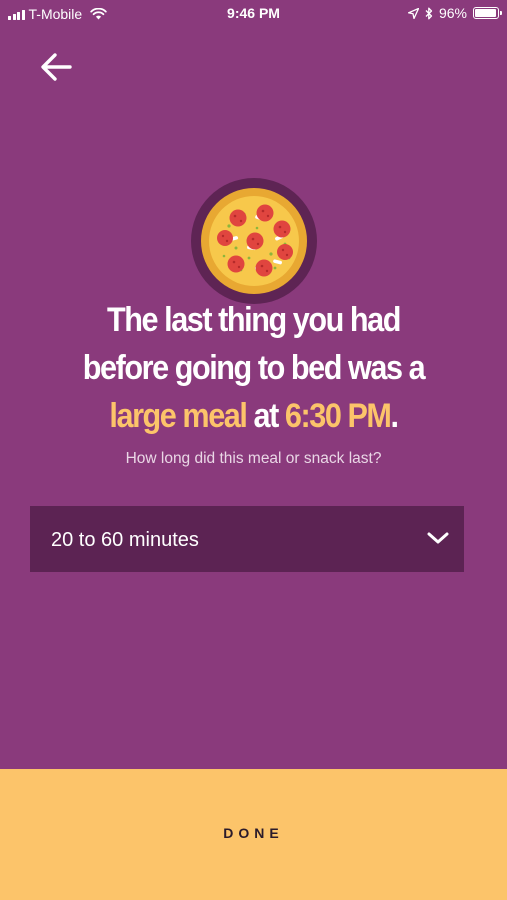  I want to click on battery-fill, so click(486, 13).